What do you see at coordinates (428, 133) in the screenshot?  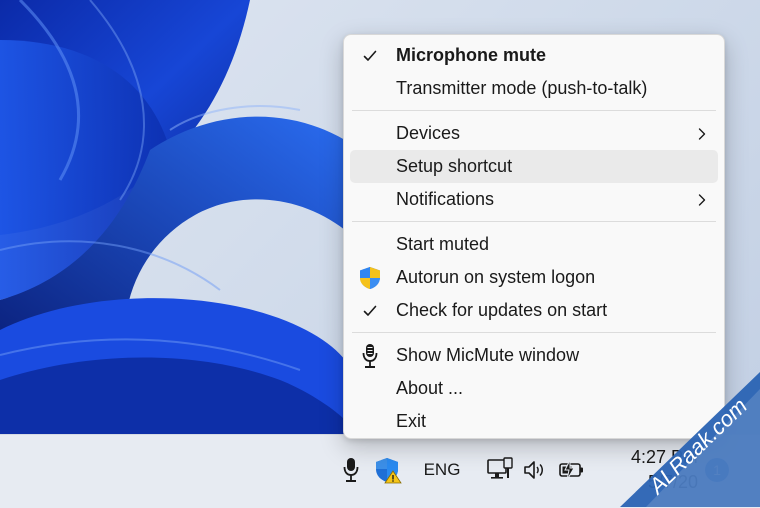 I see `menu-item-label: Devices` at bounding box center [428, 133].